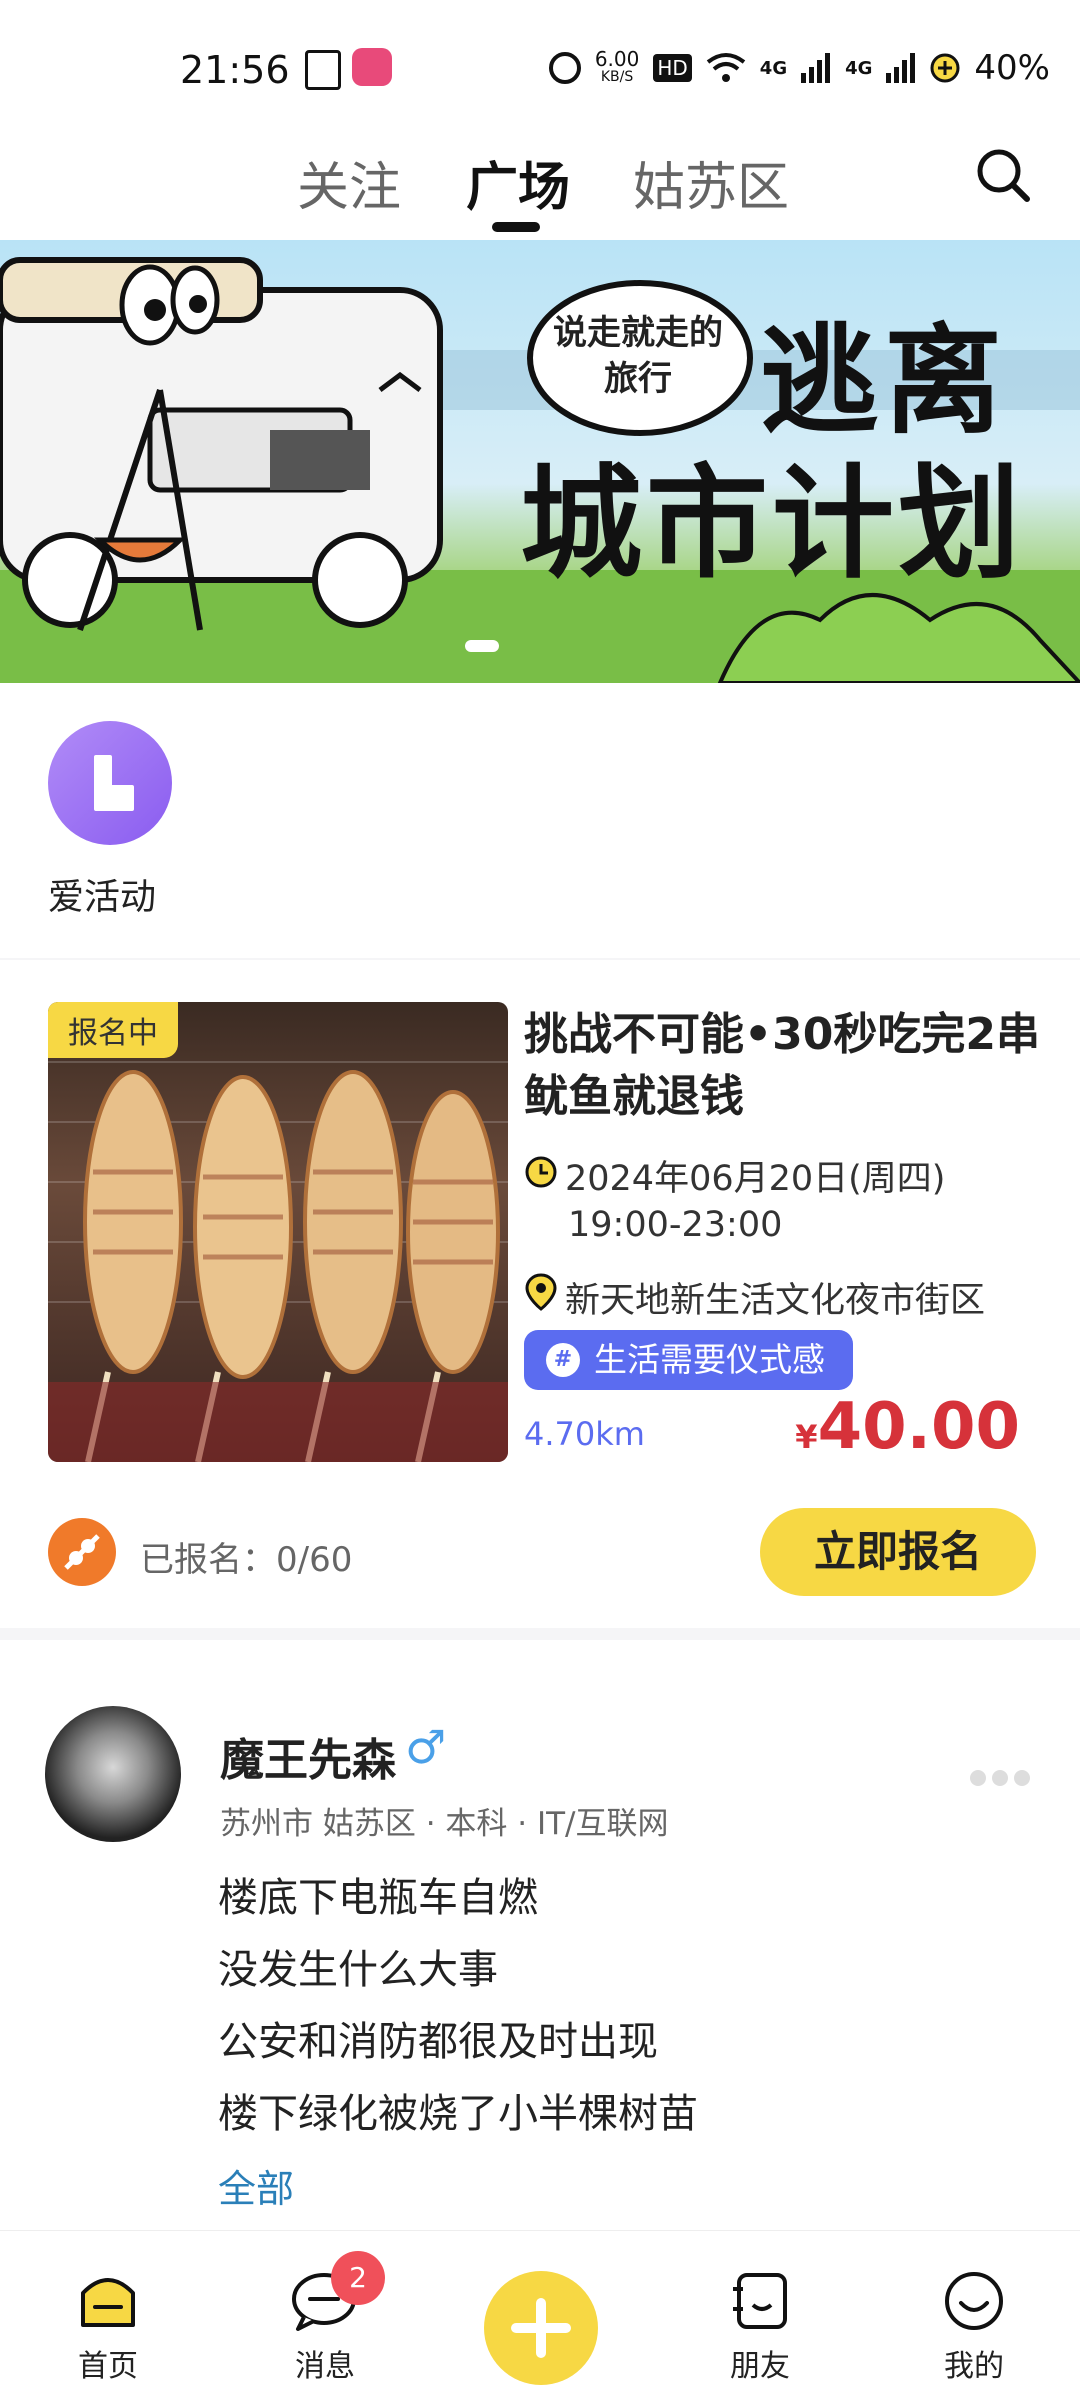 Image resolution: width=1080 pixels, height=2401 pixels. I want to click on organizer-avatar, so click(82, 1552).